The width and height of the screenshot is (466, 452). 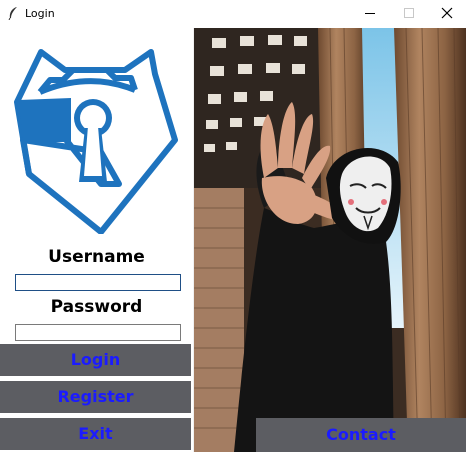 I want to click on minimize-button, so click(x=370, y=14).